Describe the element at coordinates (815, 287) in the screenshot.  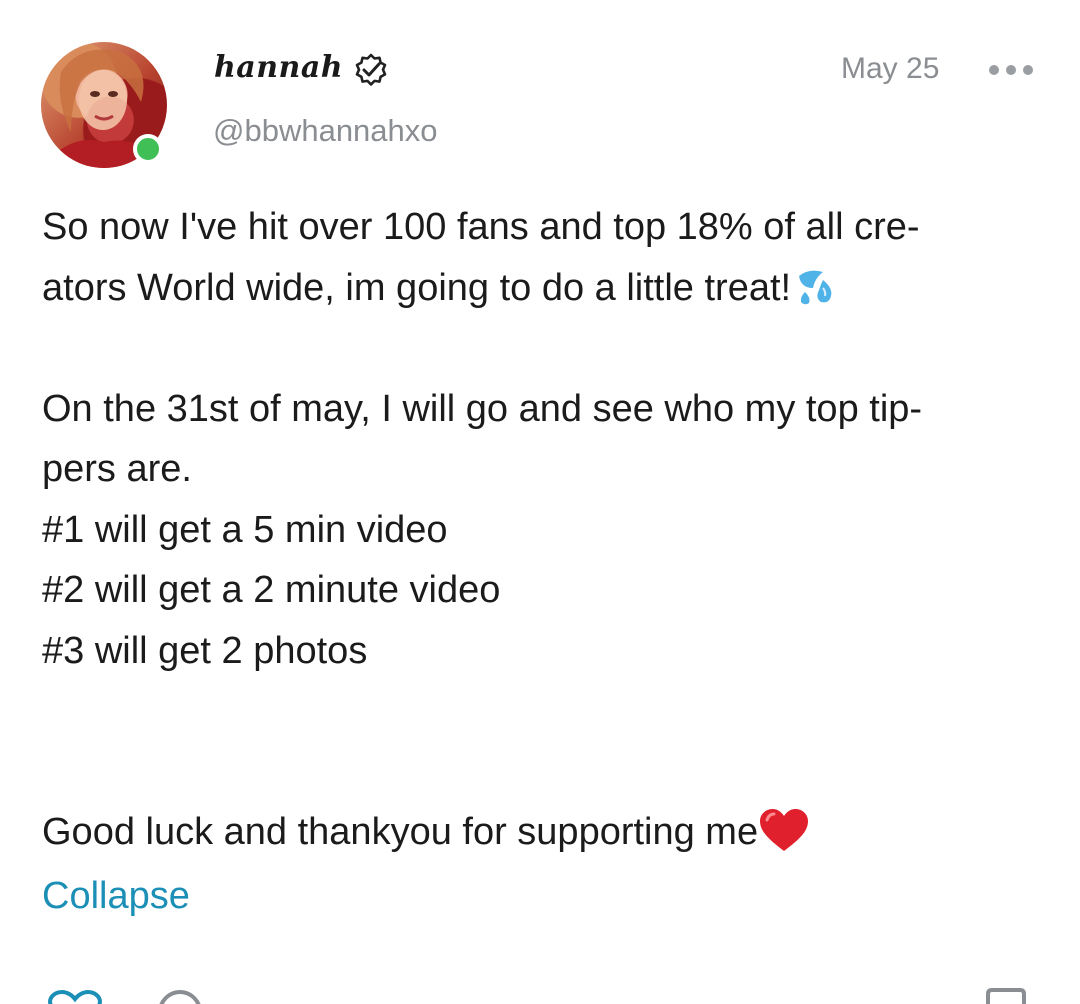
I see `sweat-droplets-emoji` at that location.